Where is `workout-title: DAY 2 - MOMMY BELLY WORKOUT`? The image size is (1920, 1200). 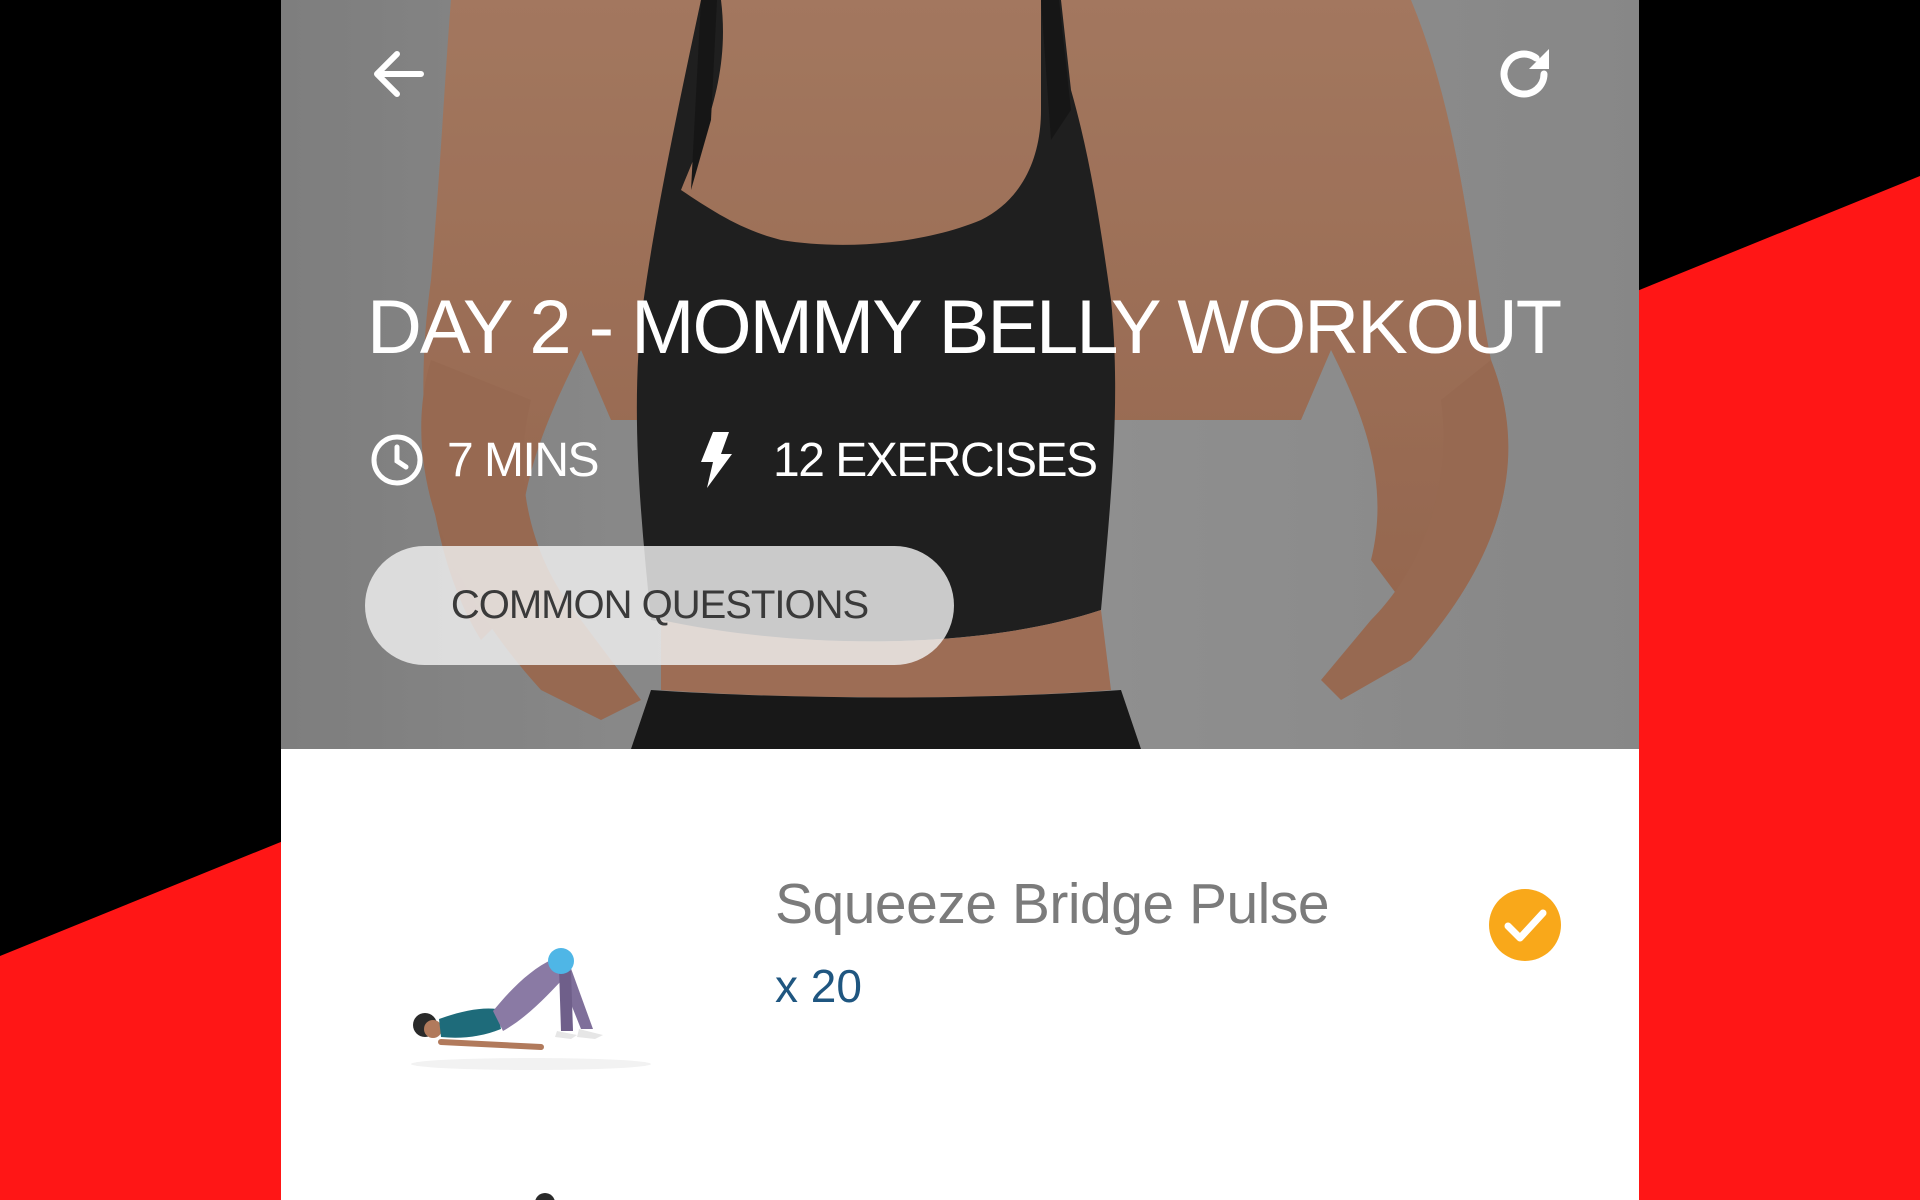 workout-title: DAY 2 - MOMMY BELLY WORKOUT is located at coordinates (964, 327).